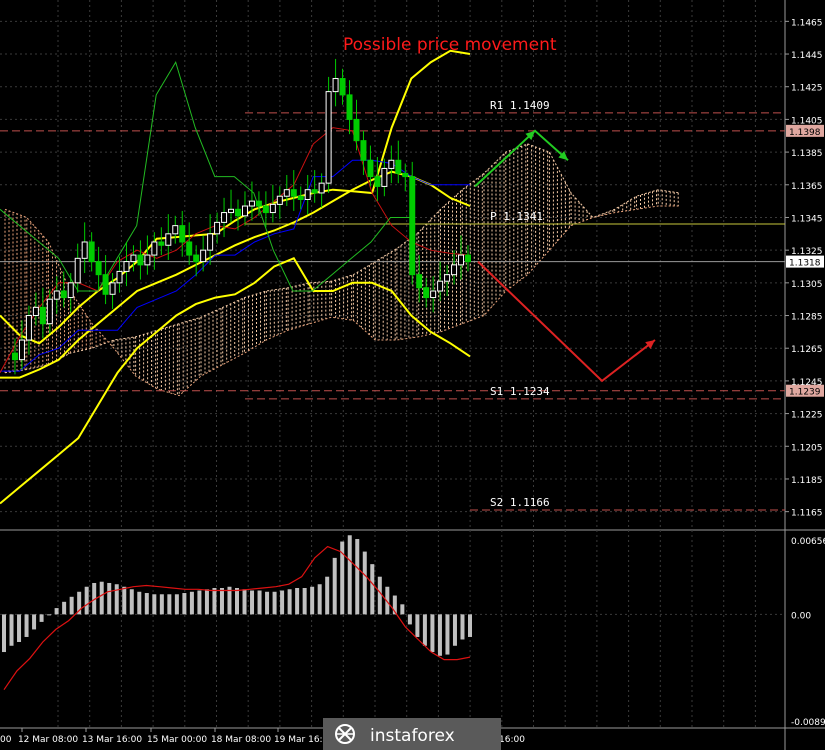 This screenshot has height=750, width=825. What do you see at coordinates (807, 481) in the screenshot?
I see `price-tick-label: 1.1185` at bounding box center [807, 481].